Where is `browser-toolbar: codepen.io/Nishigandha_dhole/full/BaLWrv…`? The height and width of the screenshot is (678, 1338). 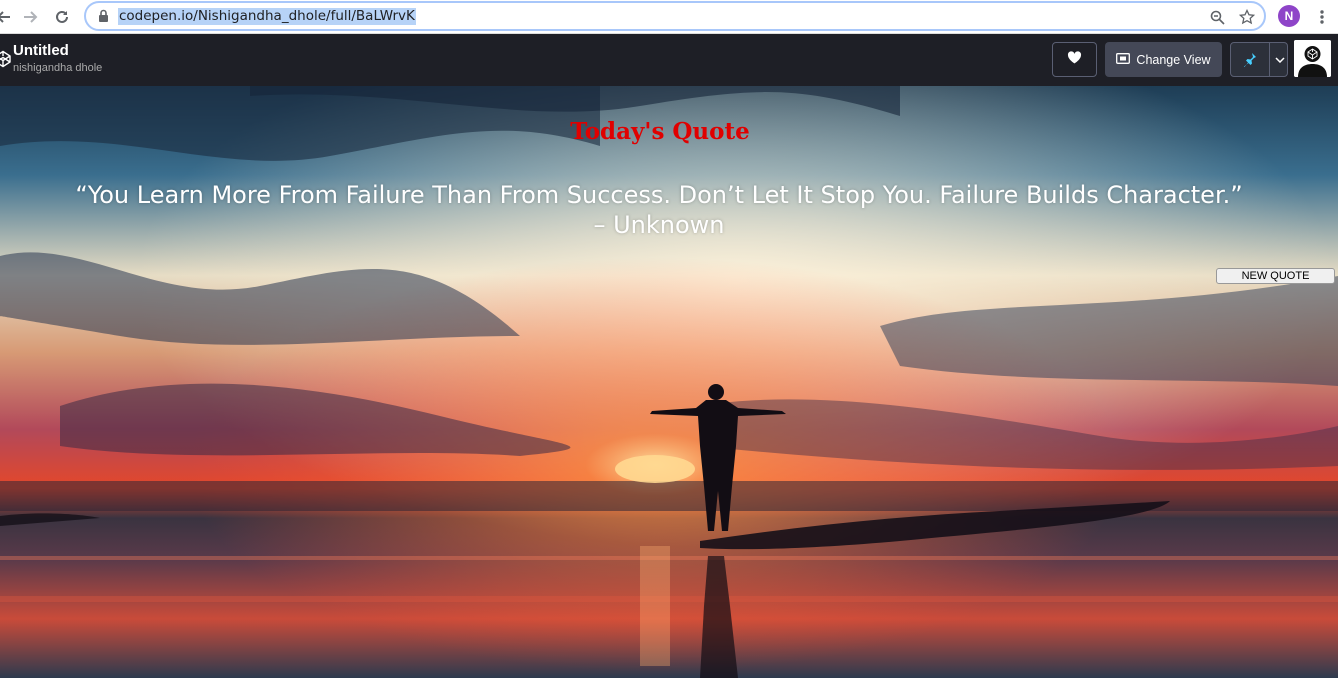
browser-toolbar: codepen.io/Nishigandha_dhole/full/BaLWrv… is located at coordinates (669, 17).